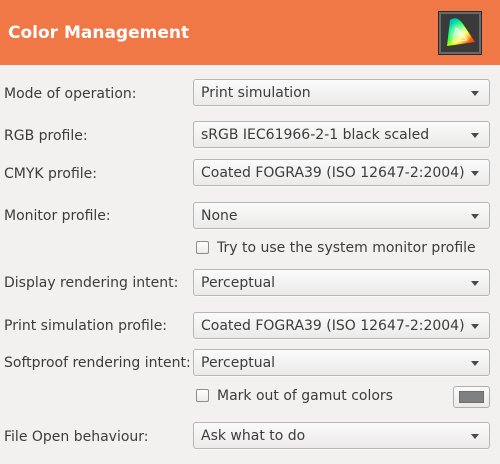 The width and height of the screenshot is (500, 464). Describe the element at coordinates (50, 174) in the screenshot. I see `cmyk-profile-label: CMYK profile:` at that location.